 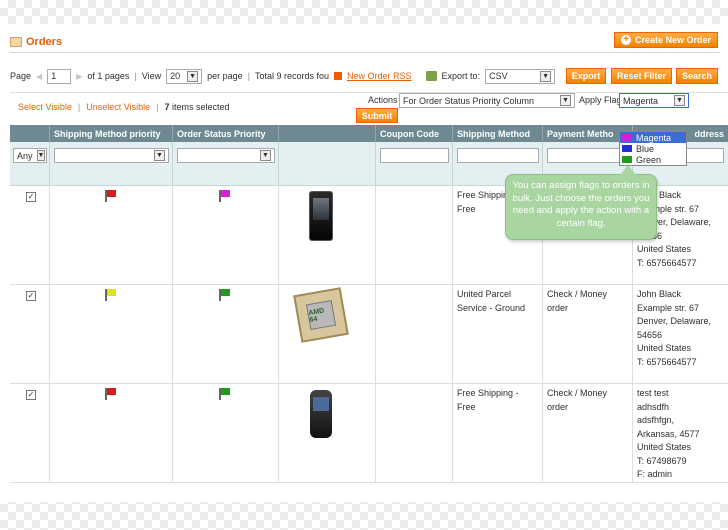 I want to click on shipping-method-filter-input, so click(x=498, y=155).